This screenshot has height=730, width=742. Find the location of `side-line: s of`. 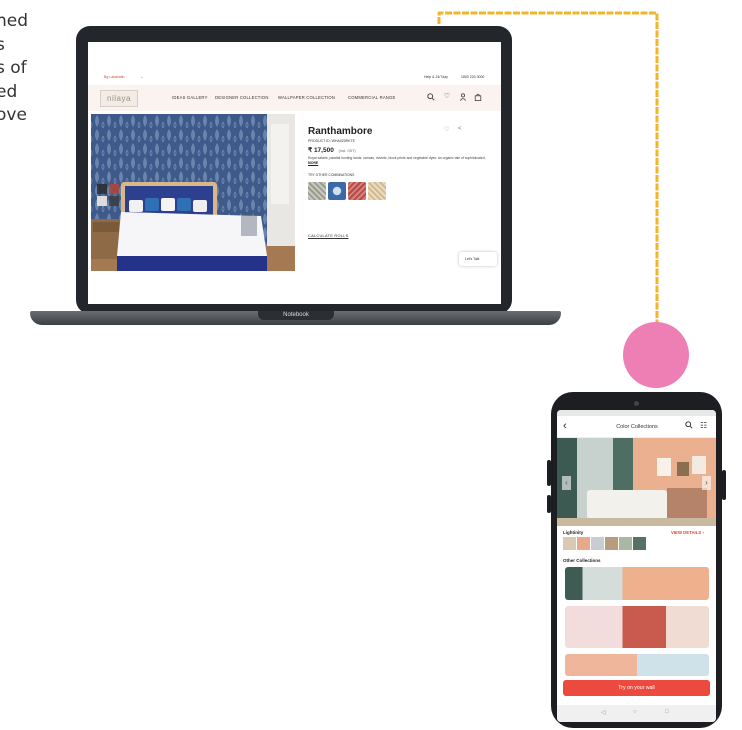

side-line: s of is located at coordinates (13, 68).